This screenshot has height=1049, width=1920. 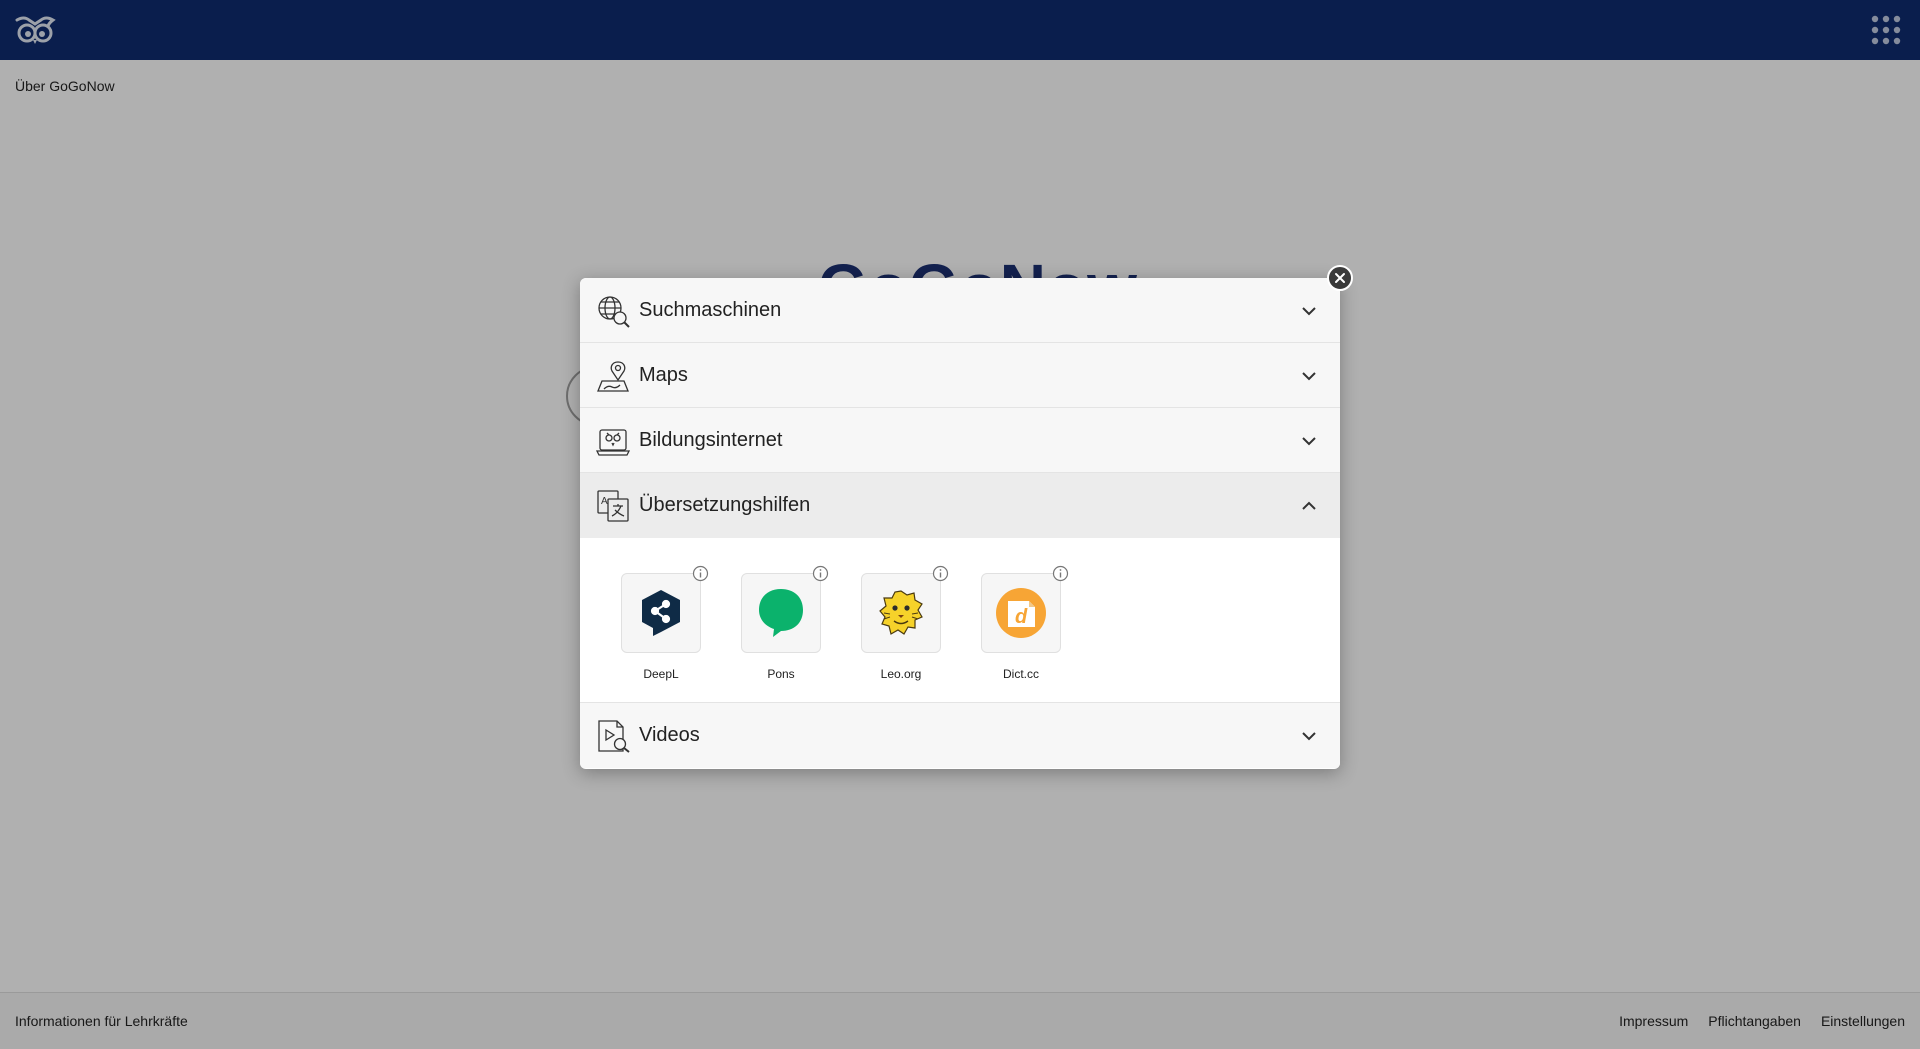 What do you see at coordinates (960, 375) in the screenshot?
I see `section-maps: Maps` at bounding box center [960, 375].